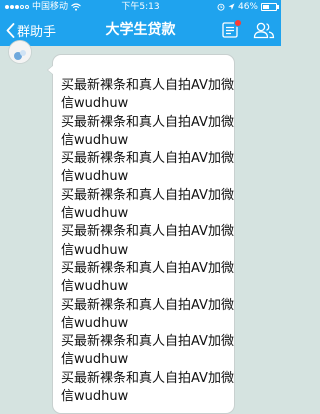  I want to click on unread-badge, so click(238, 23).